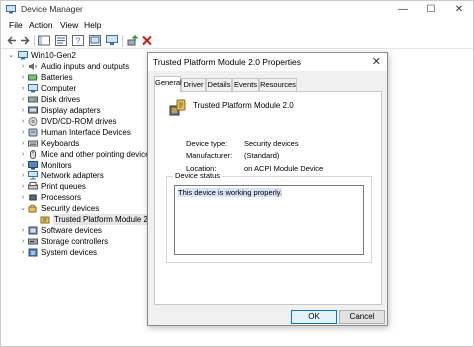 The image size is (474, 347). Describe the element at coordinates (230, 192) in the screenshot. I see `device-status-text: This device is working properly.` at that location.